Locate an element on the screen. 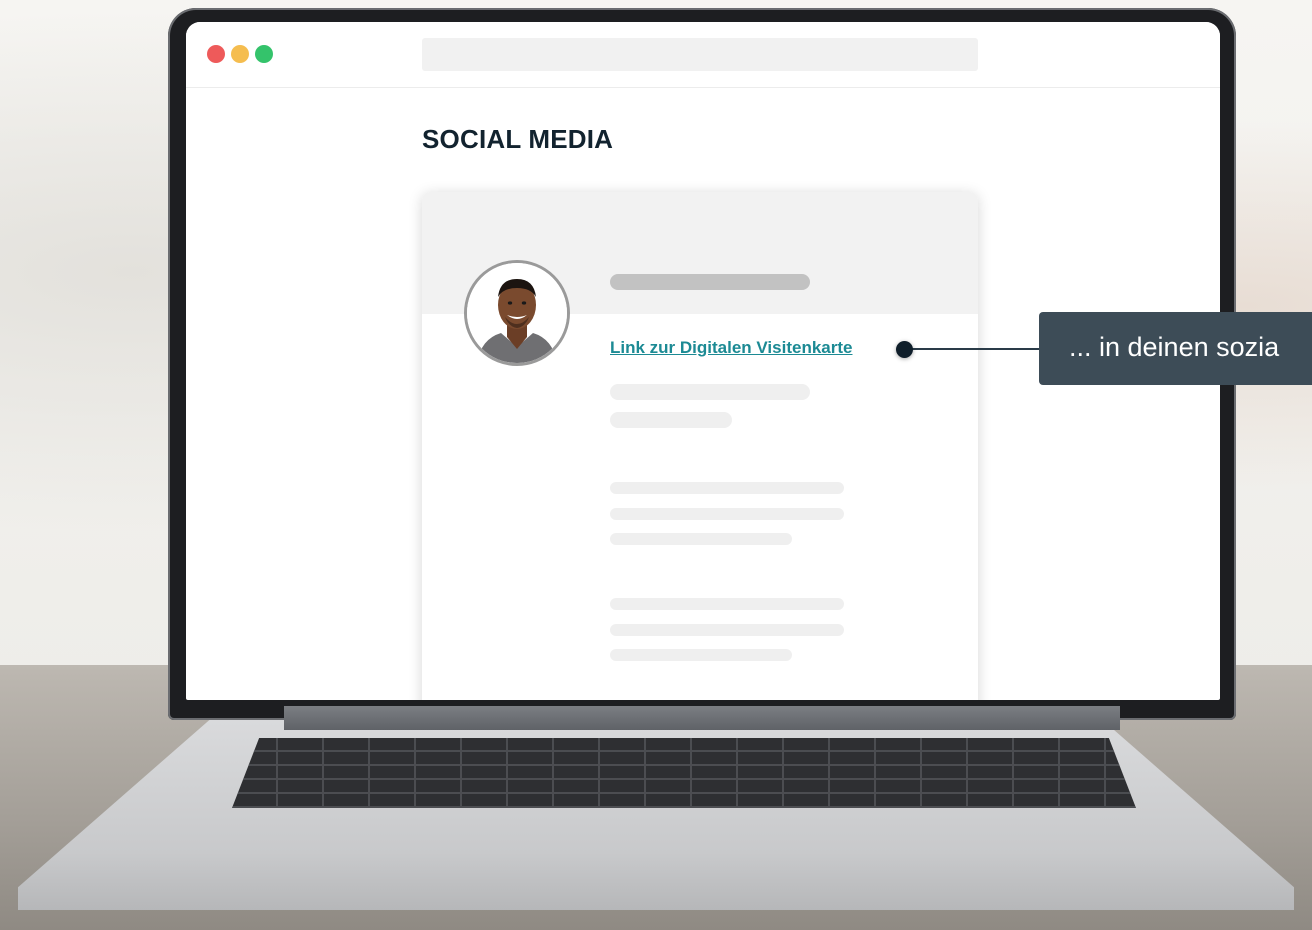  keyboard-keys is located at coordinates (684, 773).